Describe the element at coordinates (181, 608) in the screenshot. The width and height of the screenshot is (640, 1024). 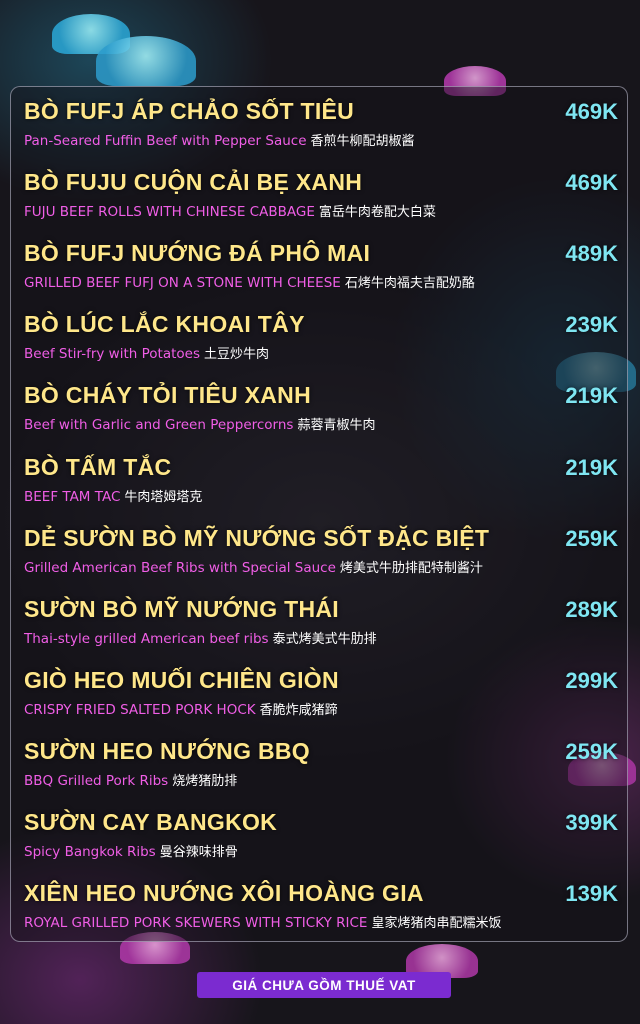
I see `dish-name: SƯỜN BÒ MỸ NƯỚNG THÁI` at that location.